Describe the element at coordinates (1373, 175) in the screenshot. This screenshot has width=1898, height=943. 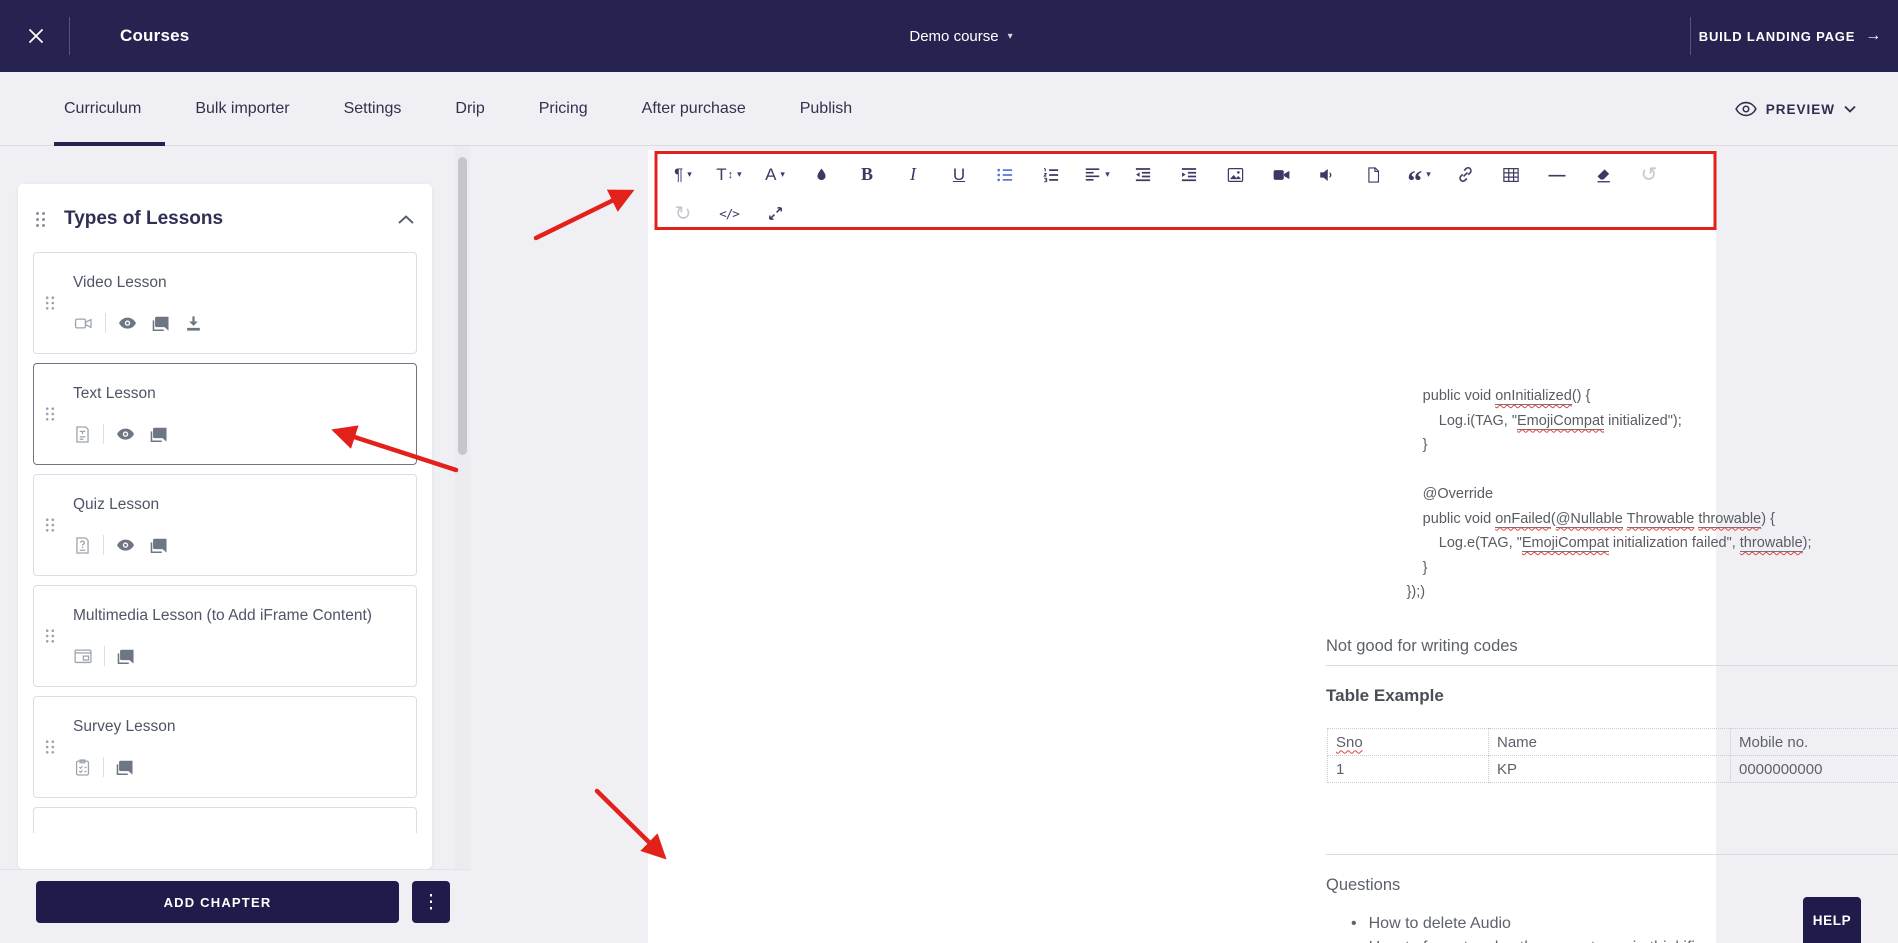
I see `insert-file-button` at that location.